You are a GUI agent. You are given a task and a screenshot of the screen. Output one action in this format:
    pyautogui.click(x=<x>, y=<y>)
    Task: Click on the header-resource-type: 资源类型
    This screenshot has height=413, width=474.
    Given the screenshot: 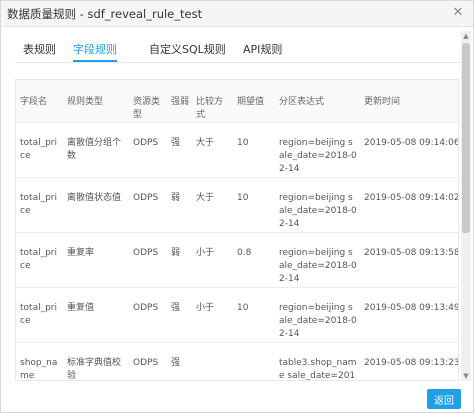 What is the action you would take?
    pyautogui.click(x=148, y=101)
    